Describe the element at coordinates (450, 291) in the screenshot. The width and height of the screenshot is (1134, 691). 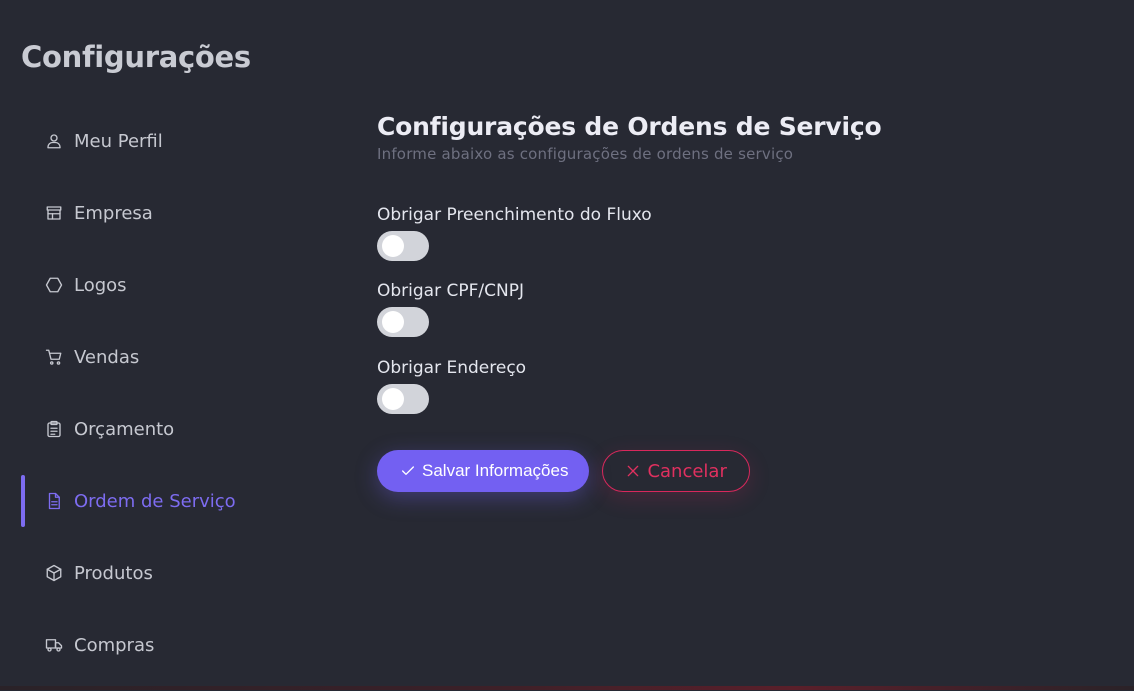
I see `field-label: Obrigar CPF/CNPJ` at that location.